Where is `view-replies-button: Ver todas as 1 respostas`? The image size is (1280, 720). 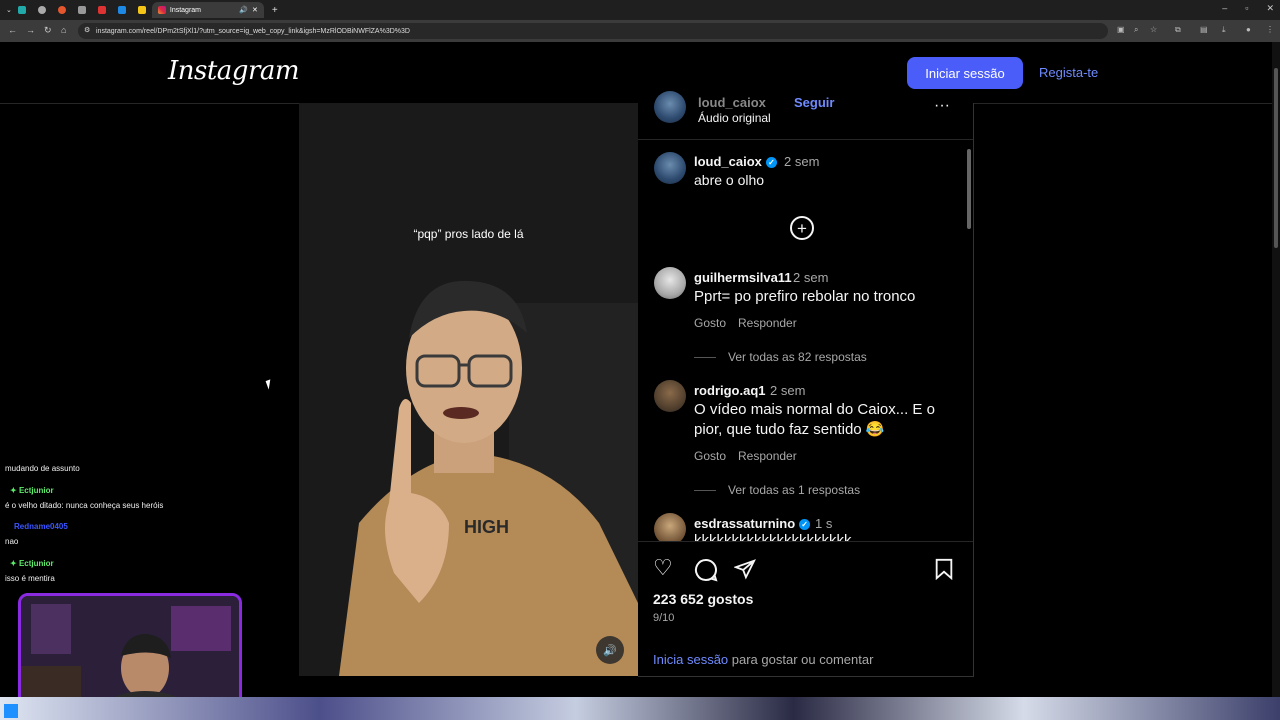
view-replies-button: Ver todas as 1 respostas is located at coordinates (777, 490).